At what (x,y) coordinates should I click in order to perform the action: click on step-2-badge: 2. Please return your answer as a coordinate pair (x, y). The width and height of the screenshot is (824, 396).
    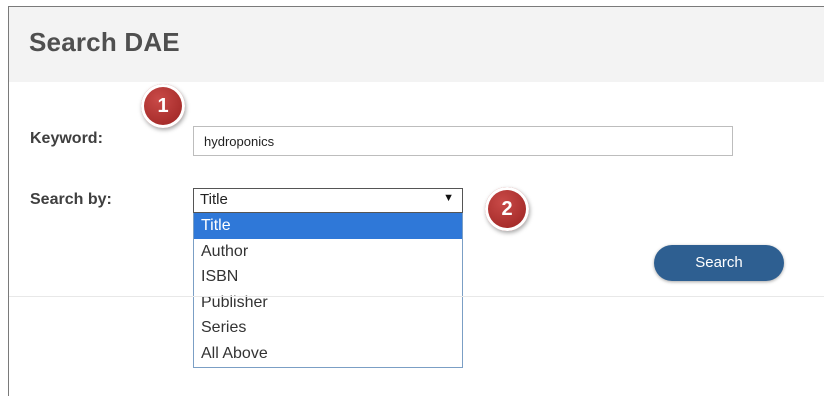
    Looking at the image, I should click on (507, 209).